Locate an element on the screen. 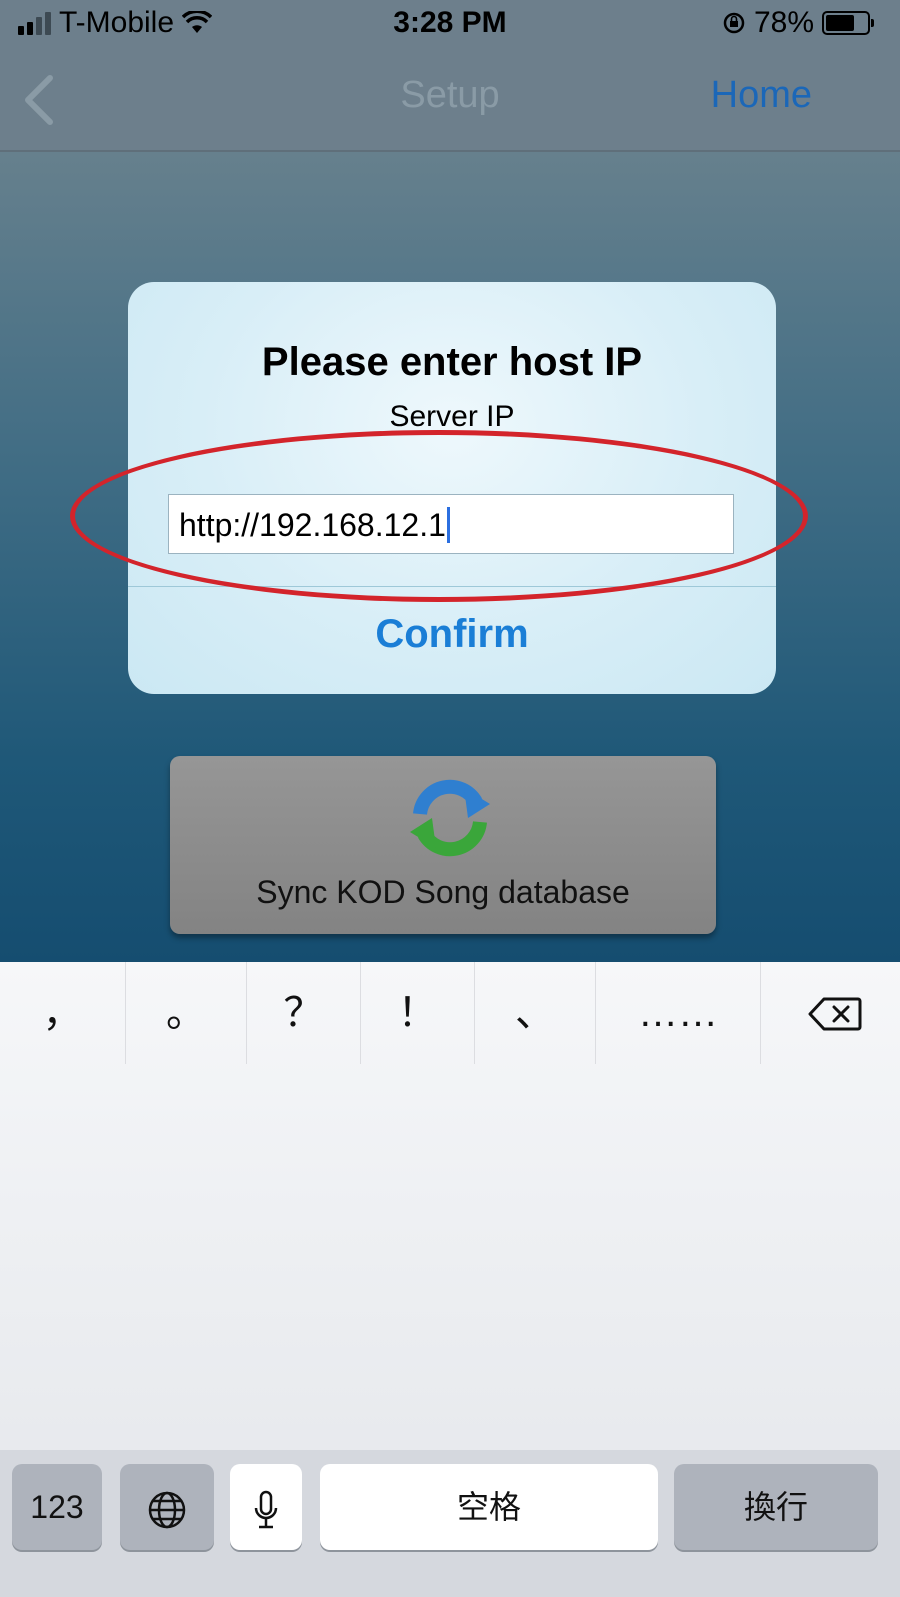  microphone-key is located at coordinates (266, 1507).